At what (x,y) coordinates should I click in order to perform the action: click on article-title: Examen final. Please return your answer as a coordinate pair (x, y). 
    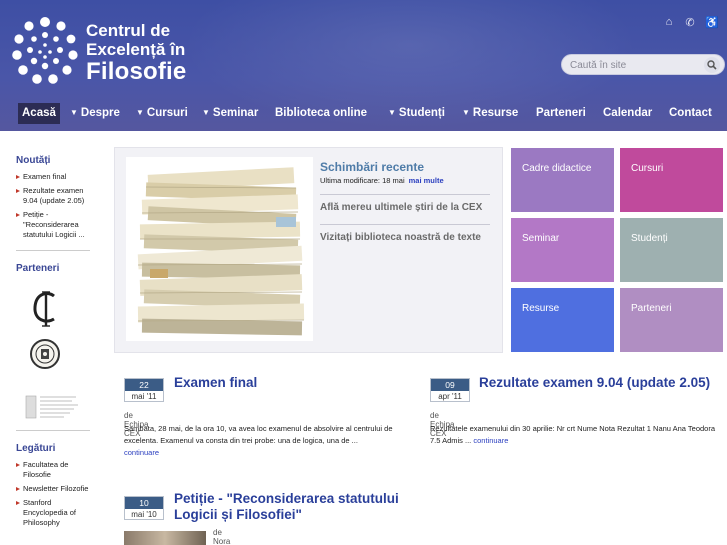
    Looking at the image, I should click on (294, 383).